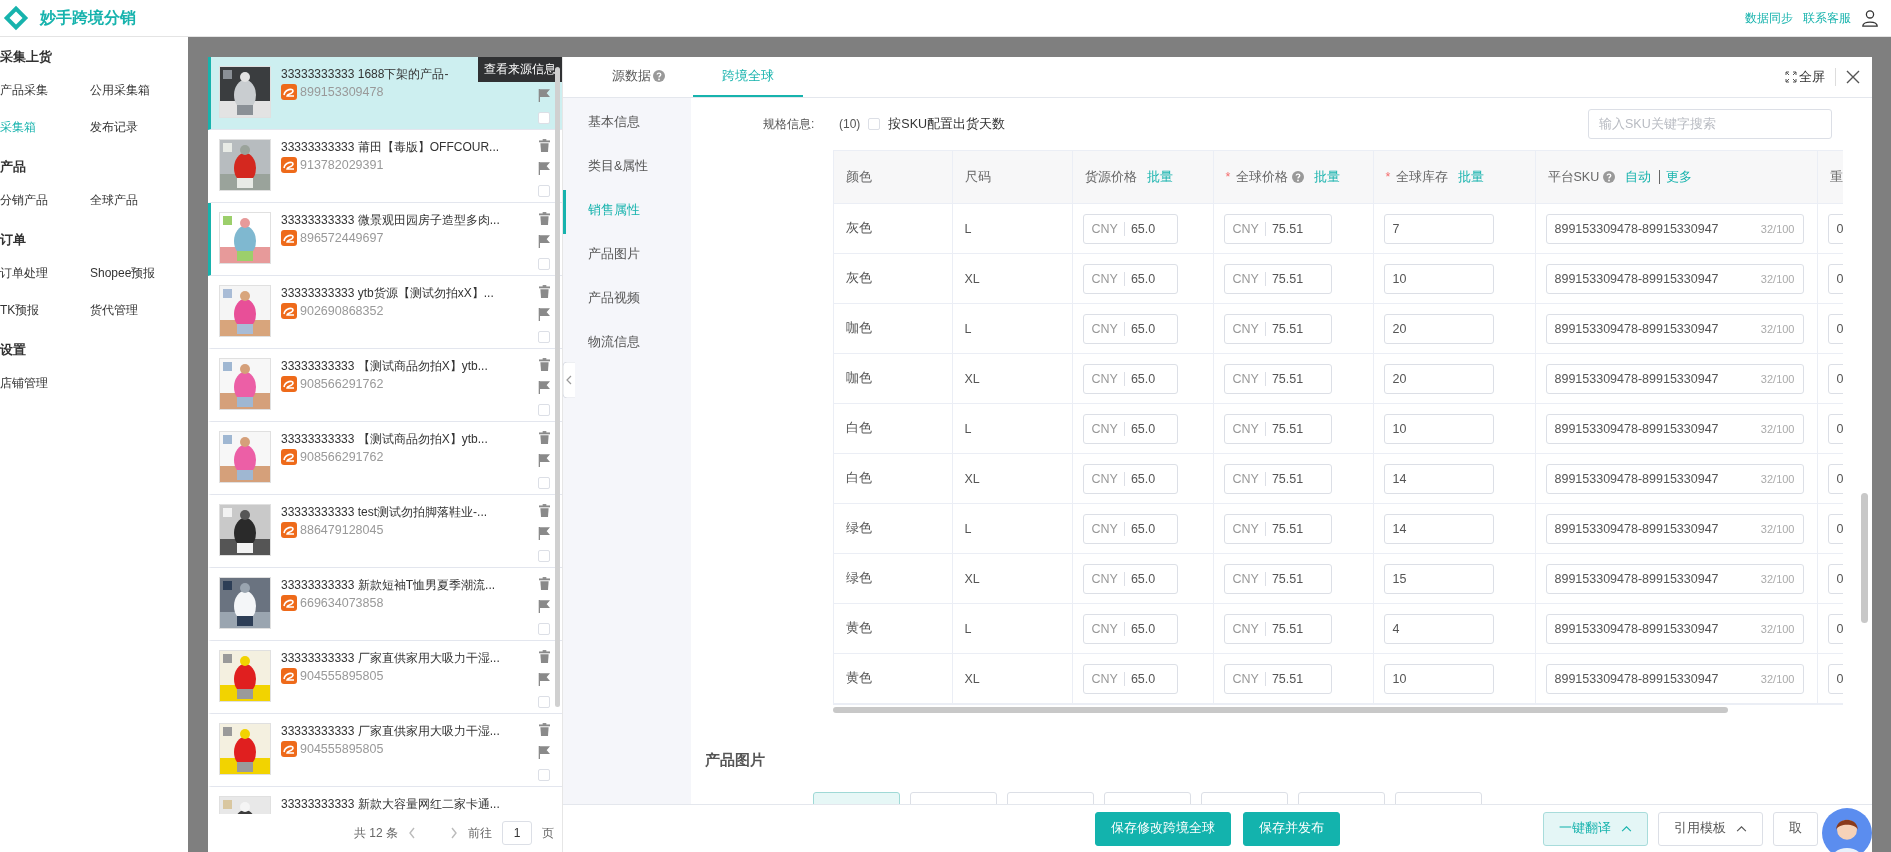 Image resolution: width=1891 pixels, height=852 pixels. What do you see at coordinates (139, 321) in the screenshot?
I see `sidebar-item: 货代管理` at bounding box center [139, 321].